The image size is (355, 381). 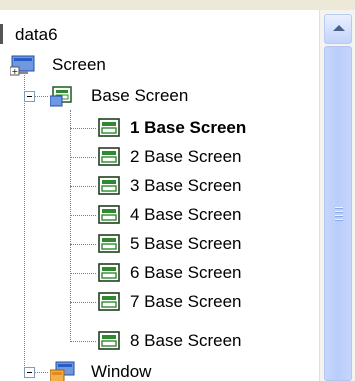 I want to click on vertical-scrollbar, so click(x=337, y=195).